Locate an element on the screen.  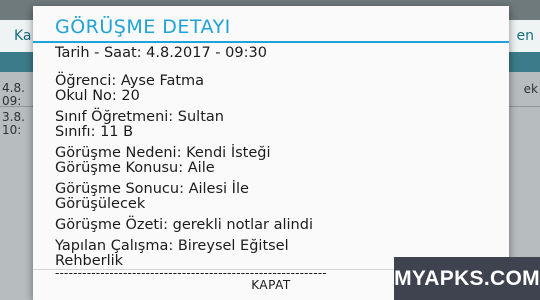
meeting-result-text-cont: Görüşülecek is located at coordinates (100, 204).